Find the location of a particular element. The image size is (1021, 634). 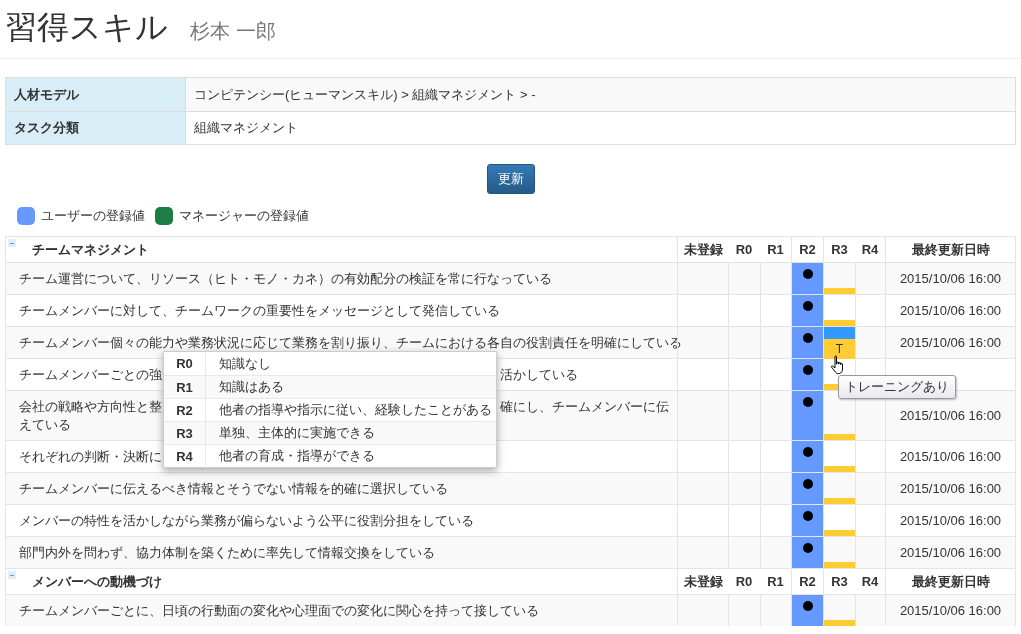

level-description: 知識はある is located at coordinates (251, 387).